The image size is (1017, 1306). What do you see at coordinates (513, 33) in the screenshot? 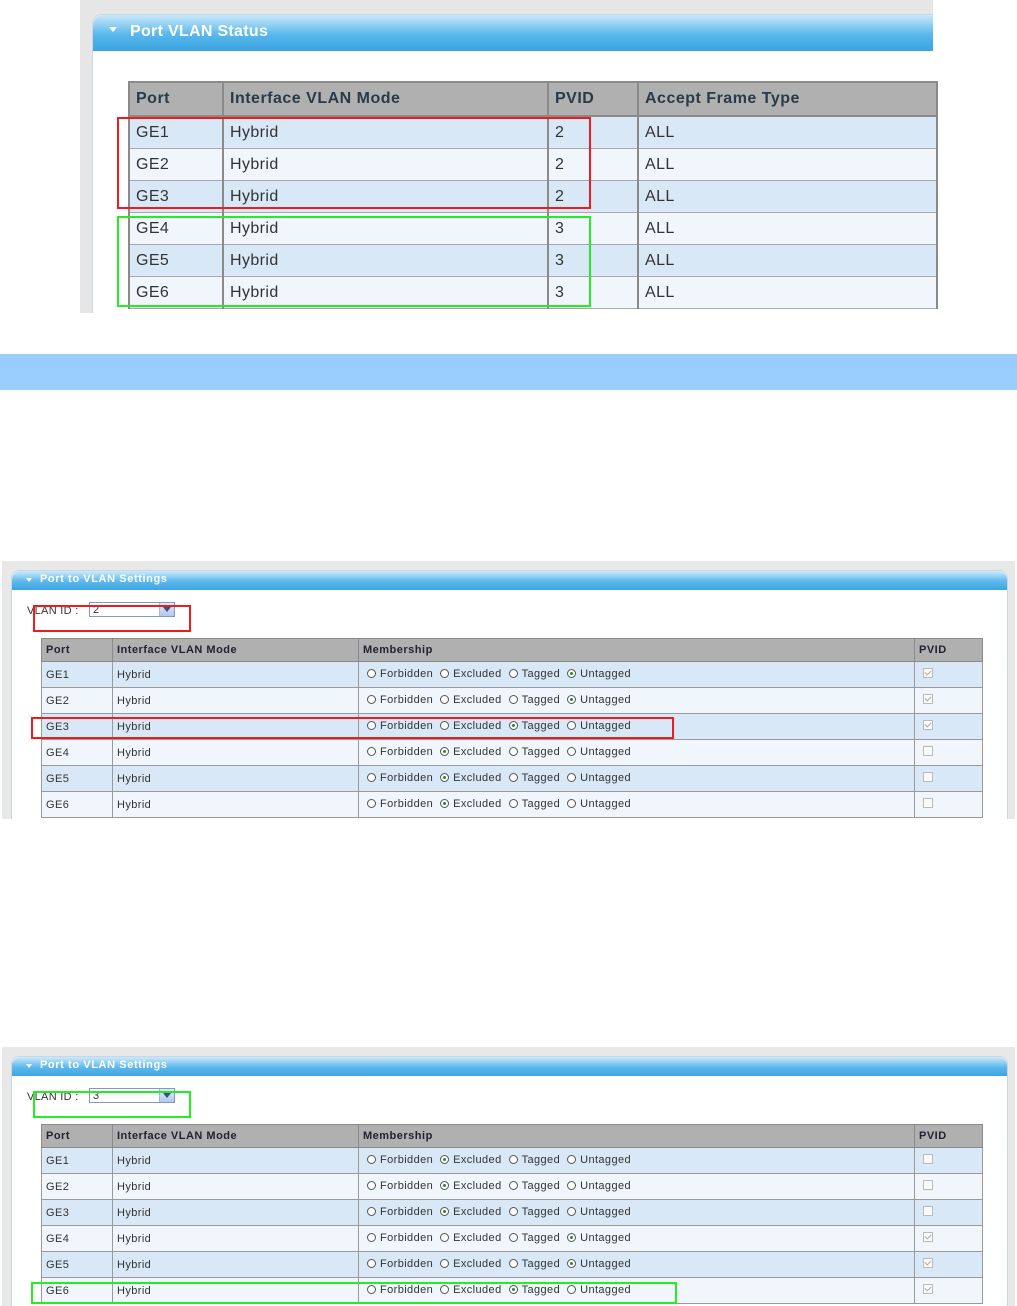
I see `panel-header: Port VLAN Status` at bounding box center [513, 33].